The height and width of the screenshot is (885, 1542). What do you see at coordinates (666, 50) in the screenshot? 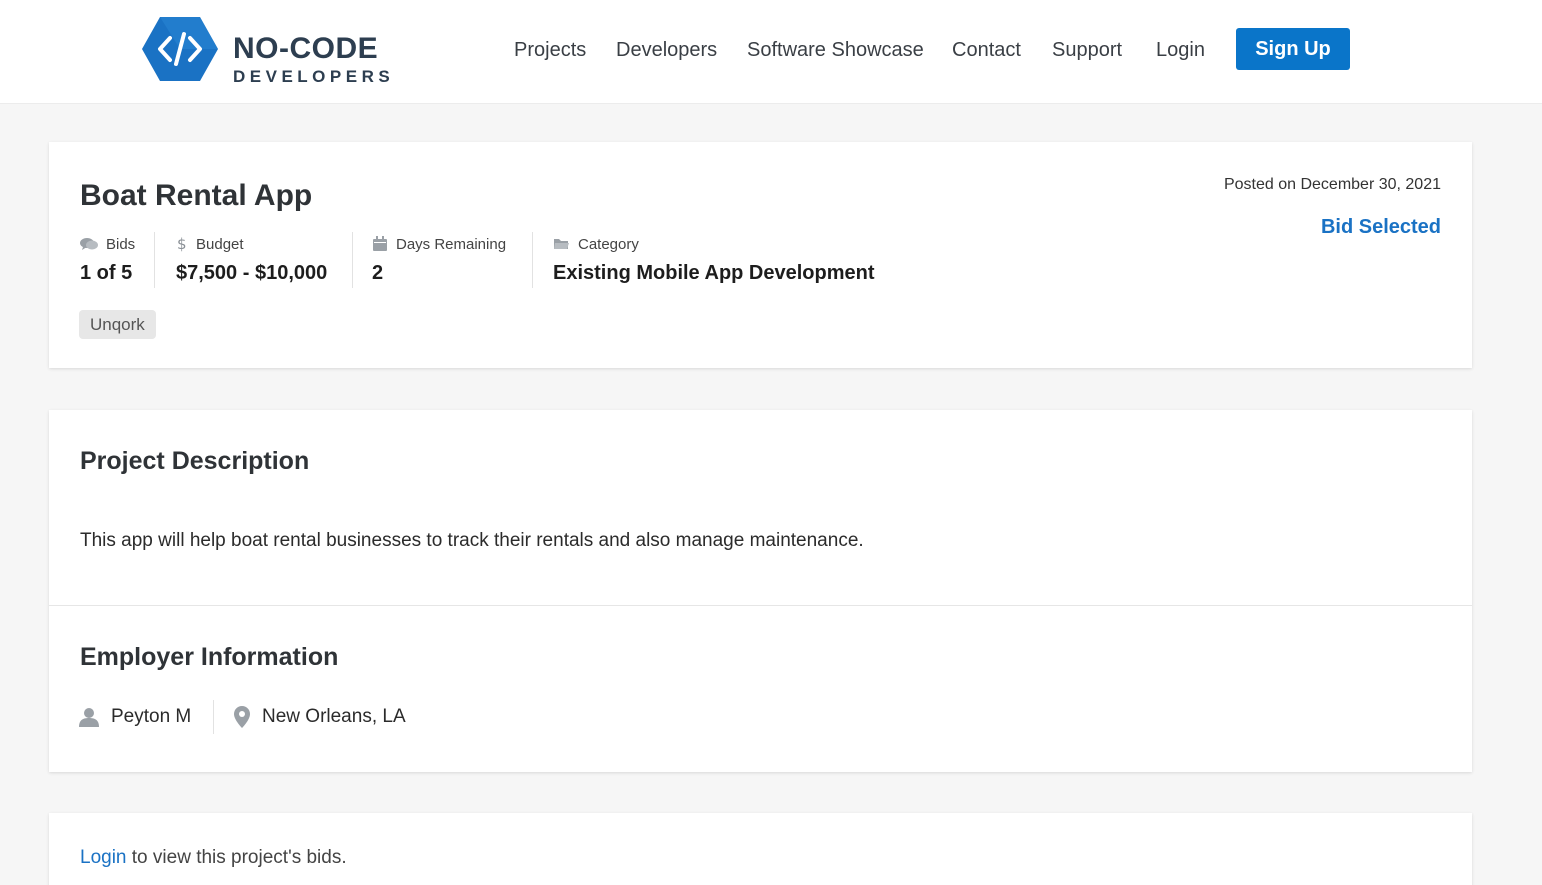
I see `nav-developers: Developers` at bounding box center [666, 50].